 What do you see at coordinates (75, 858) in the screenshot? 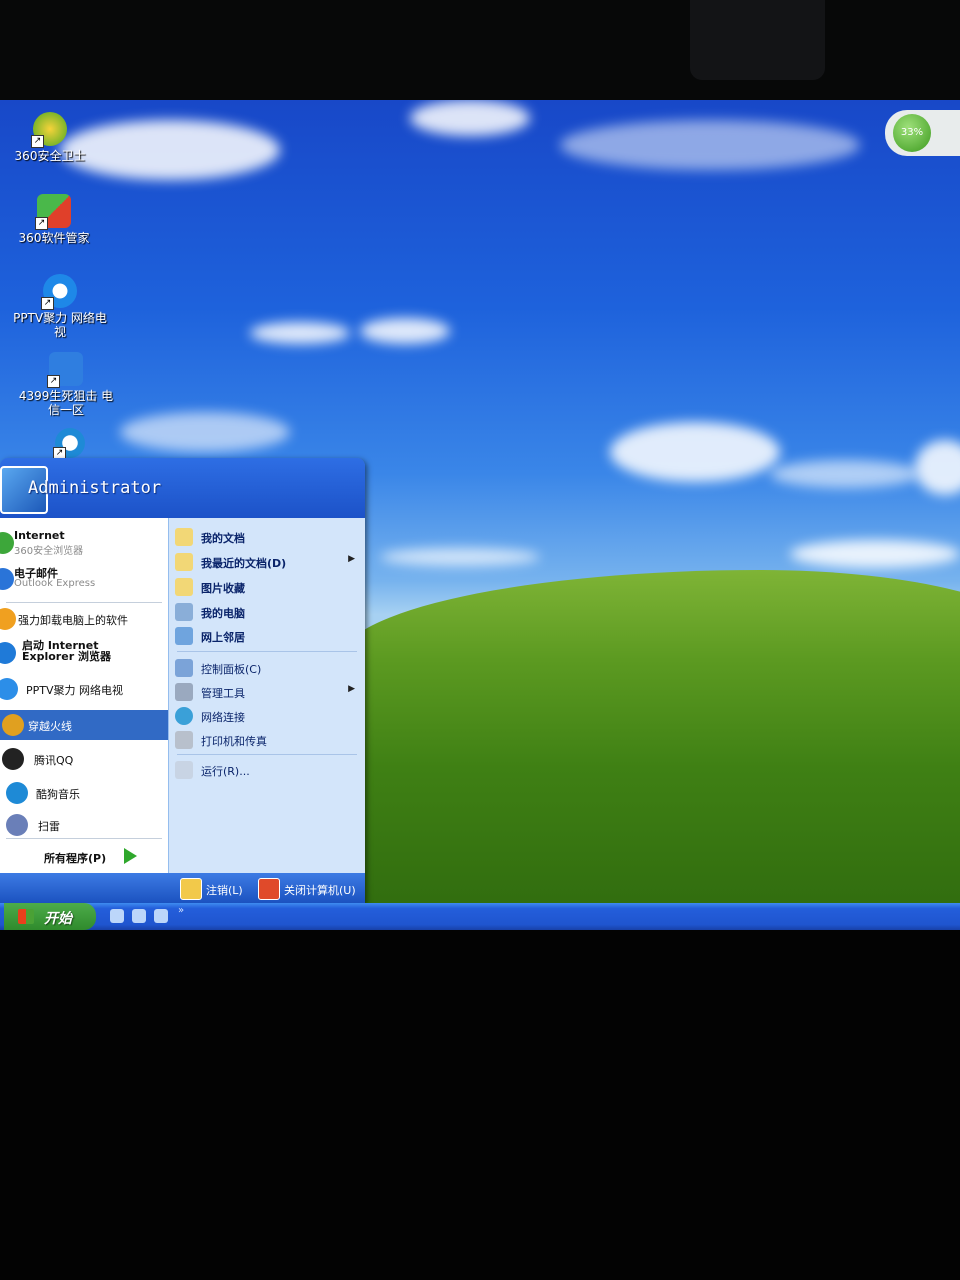
I see `all-programs-label: 所有程序(P)` at bounding box center [75, 858].